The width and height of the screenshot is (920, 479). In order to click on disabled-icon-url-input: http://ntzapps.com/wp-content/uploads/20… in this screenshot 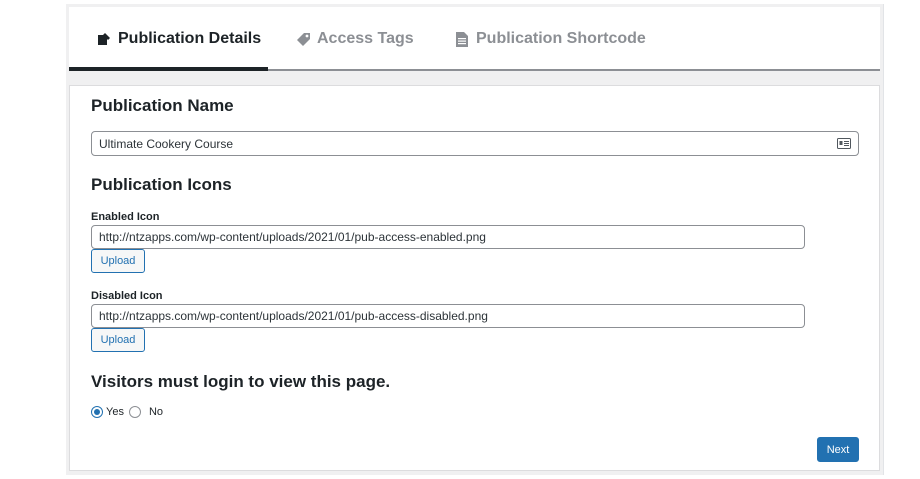, I will do `click(448, 316)`.